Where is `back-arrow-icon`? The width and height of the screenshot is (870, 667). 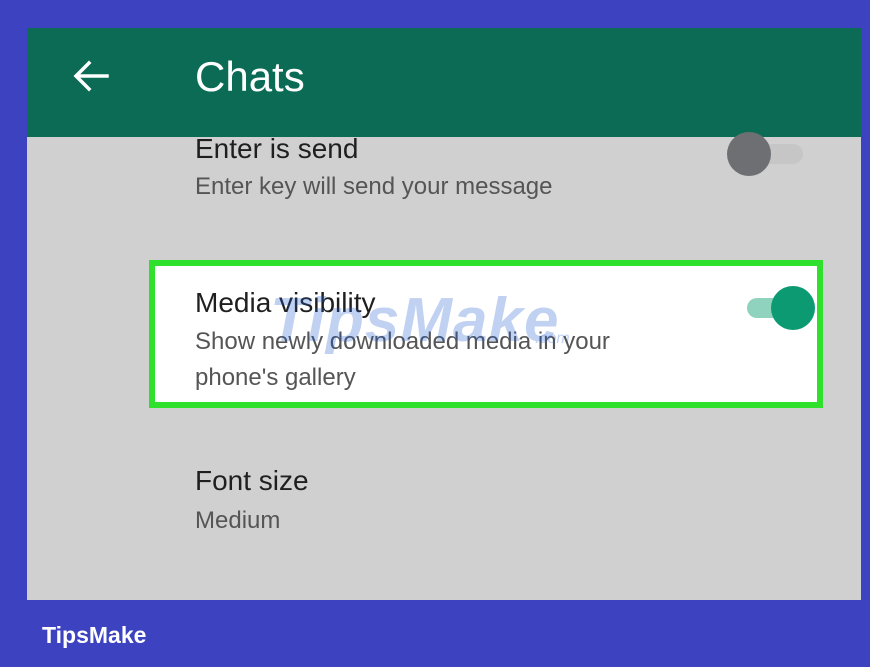
back-arrow-icon is located at coordinates (91, 76).